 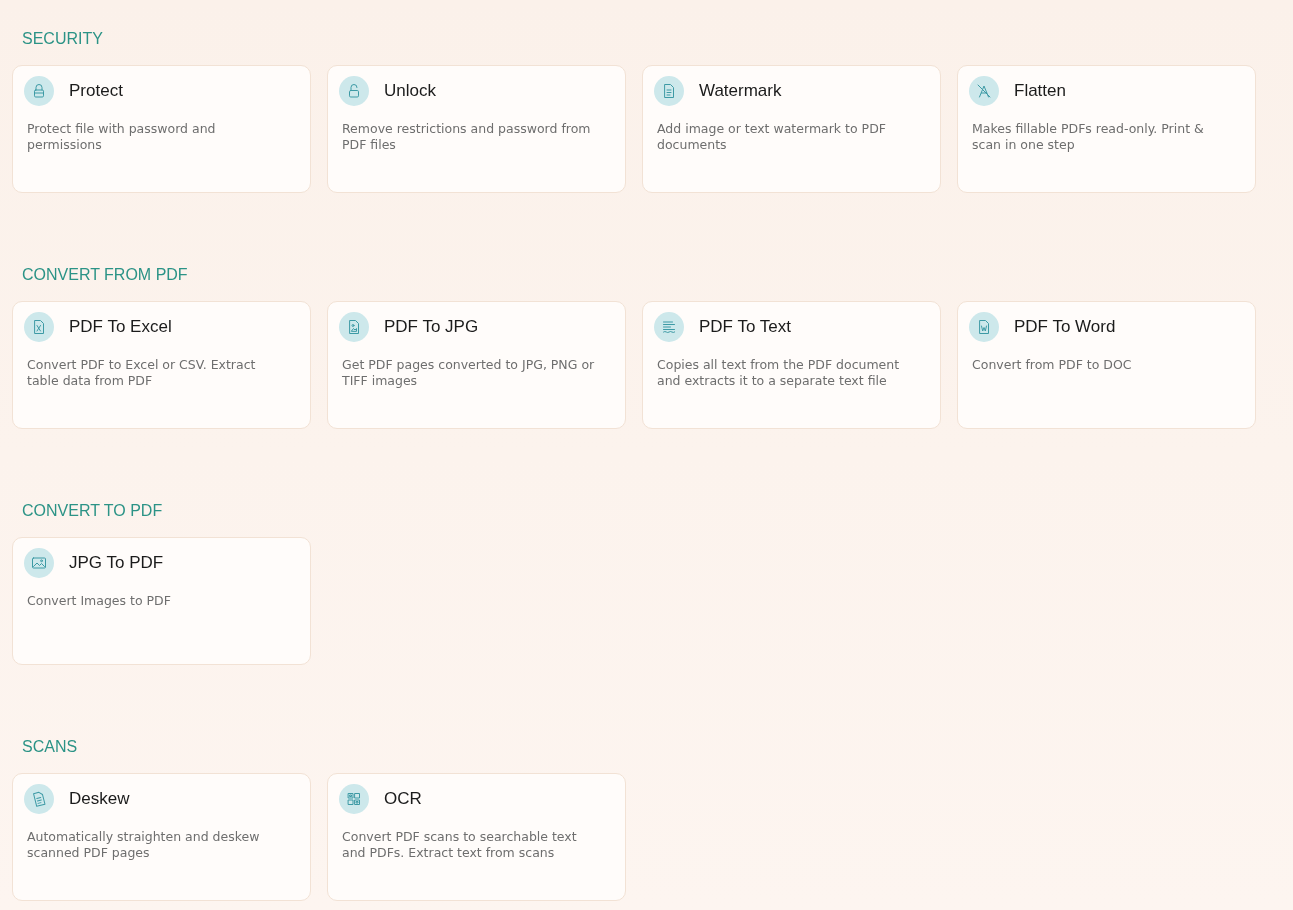 What do you see at coordinates (39, 799) in the screenshot?
I see `tilted-document-icon` at bounding box center [39, 799].